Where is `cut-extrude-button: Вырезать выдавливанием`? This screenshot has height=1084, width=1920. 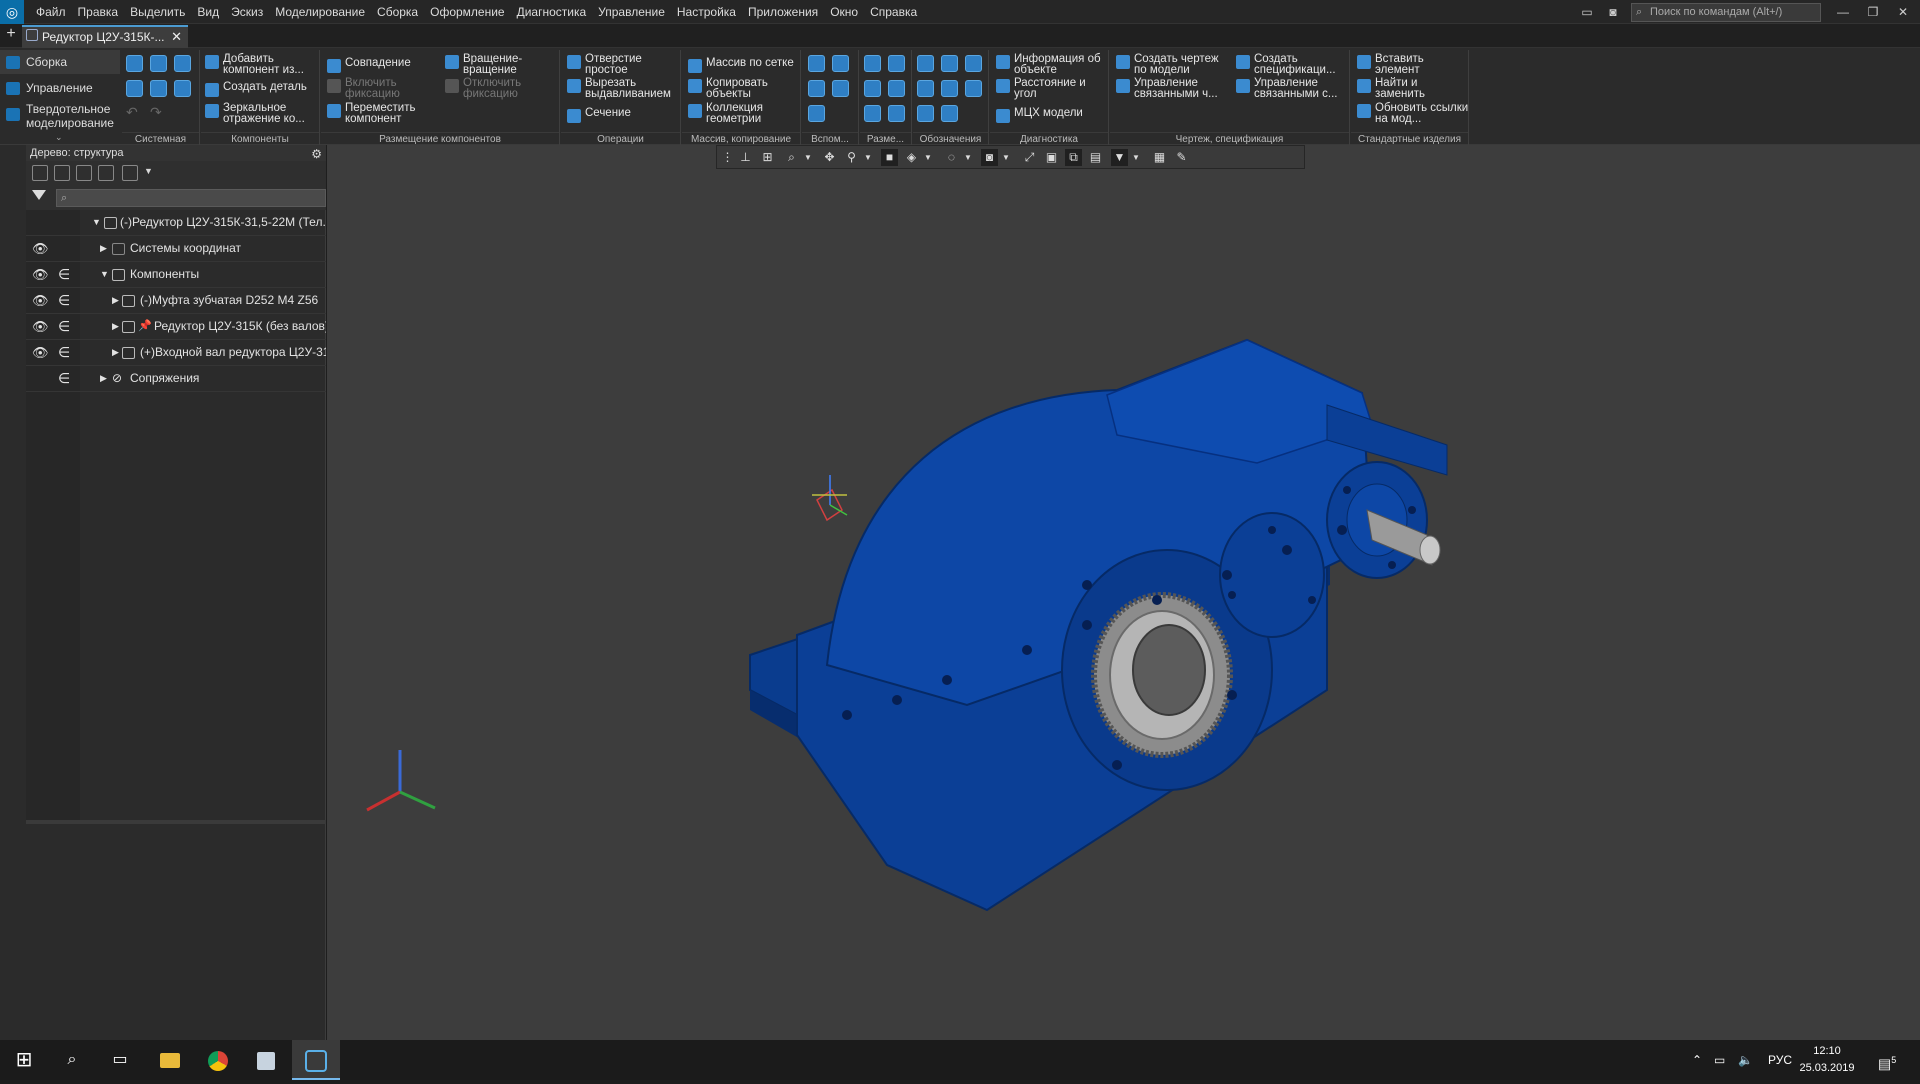 cut-extrude-button: Вырезать выдавливанием is located at coordinates (623, 88).